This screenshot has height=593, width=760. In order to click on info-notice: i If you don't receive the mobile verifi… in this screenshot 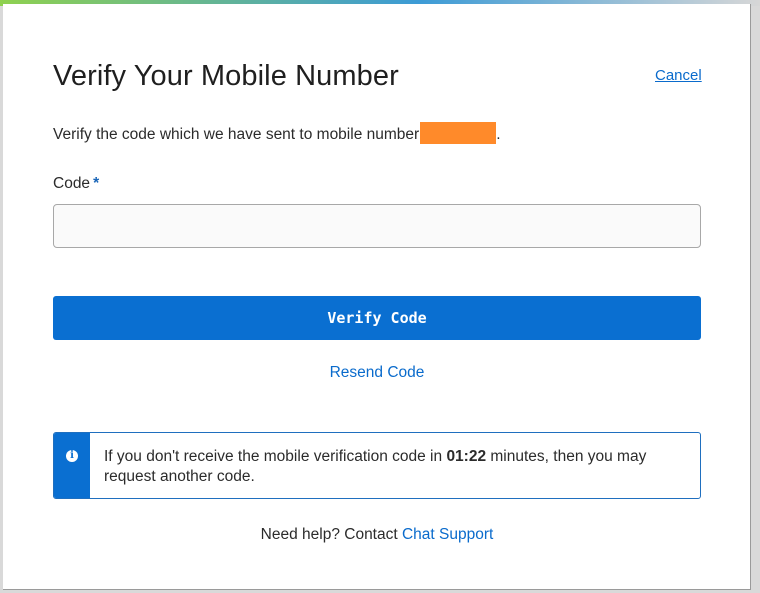, I will do `click(377, 465)`.